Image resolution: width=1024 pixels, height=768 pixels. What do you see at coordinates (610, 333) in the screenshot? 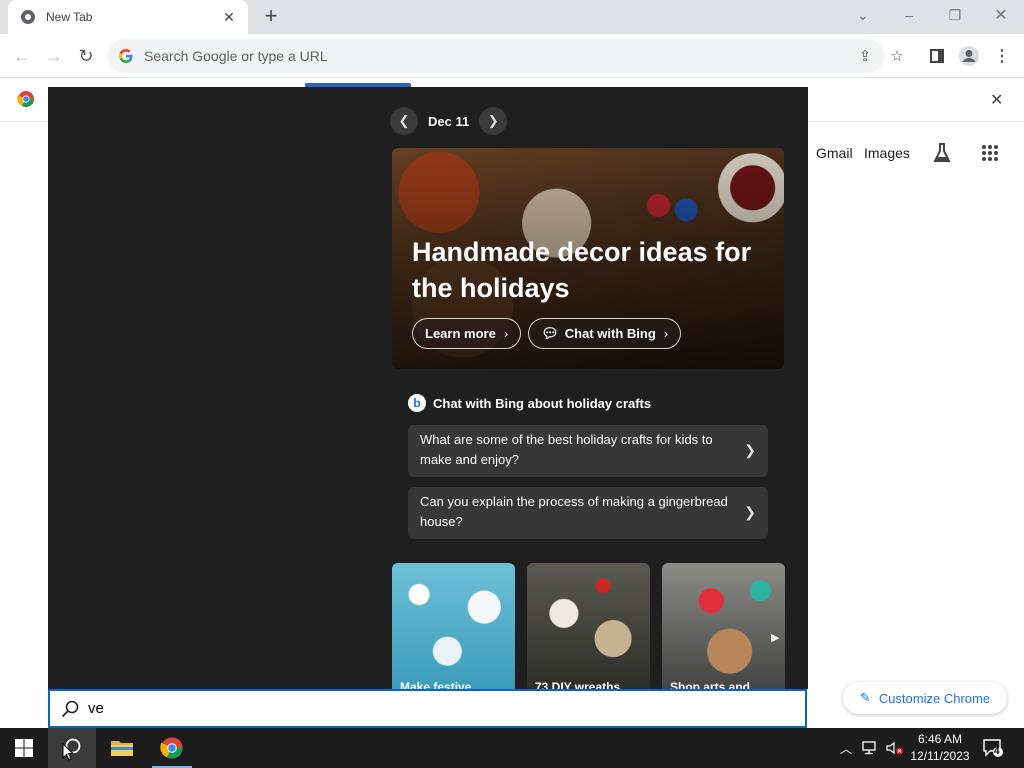
I see `chat-with-bing-label: Chat with Bing` at bounding box center [610, 333].